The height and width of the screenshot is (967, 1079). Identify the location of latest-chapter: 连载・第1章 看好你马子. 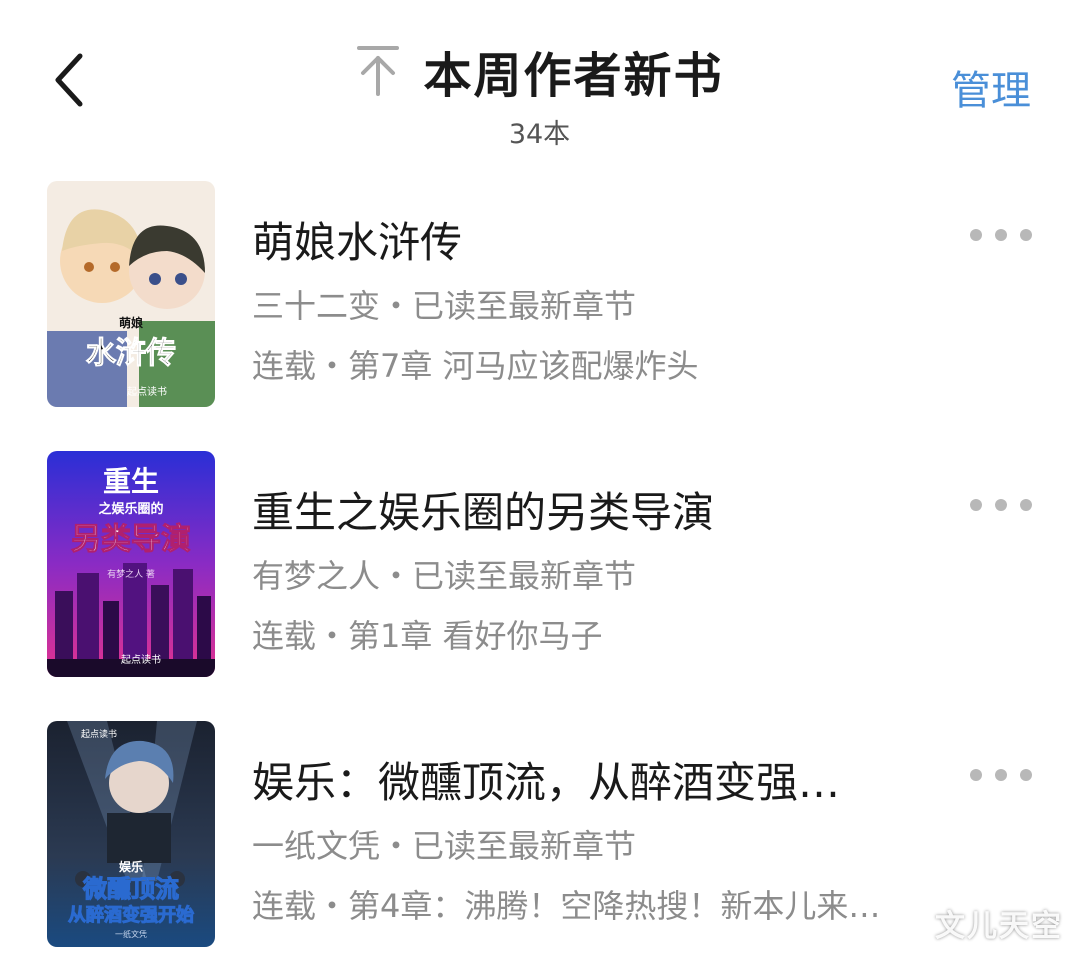
(427, 636).